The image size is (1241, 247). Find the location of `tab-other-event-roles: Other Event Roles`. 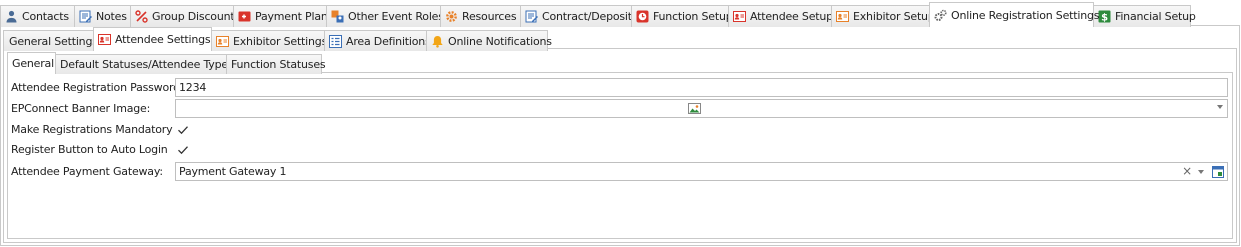

tab-other-event-roles: Other Event Roles is located at coordinates (385, 16).